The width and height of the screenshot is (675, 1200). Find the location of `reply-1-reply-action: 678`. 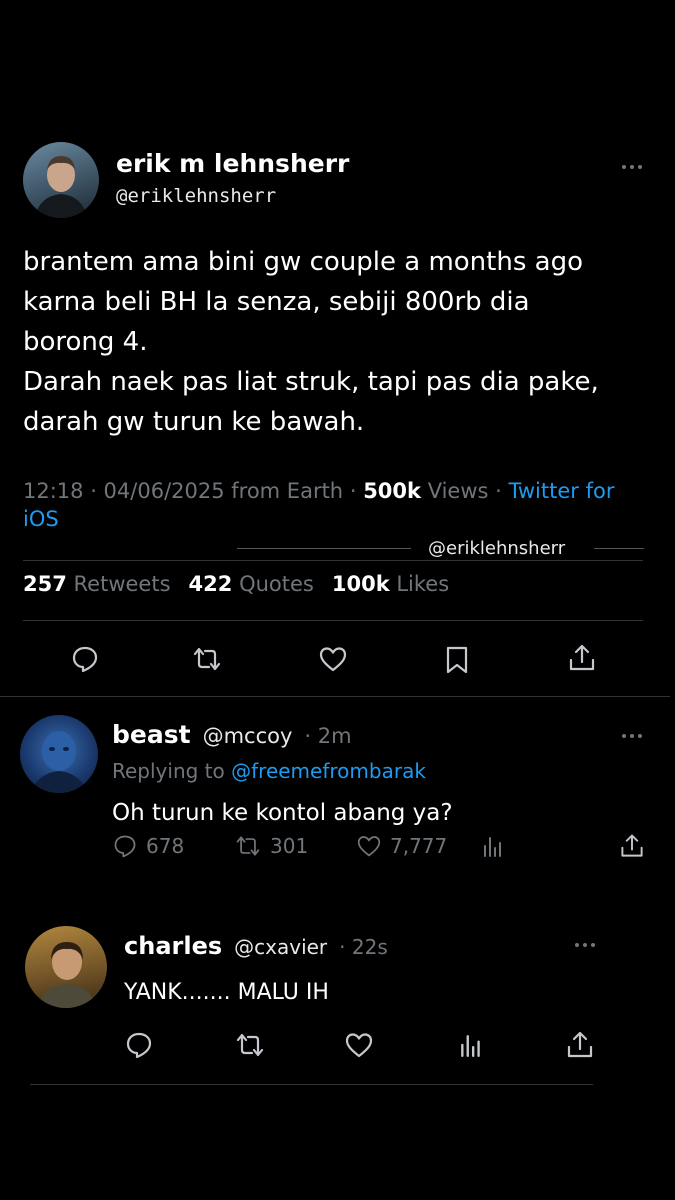

reply-1-reply-action: 678 is located at coordinates (148, 846).